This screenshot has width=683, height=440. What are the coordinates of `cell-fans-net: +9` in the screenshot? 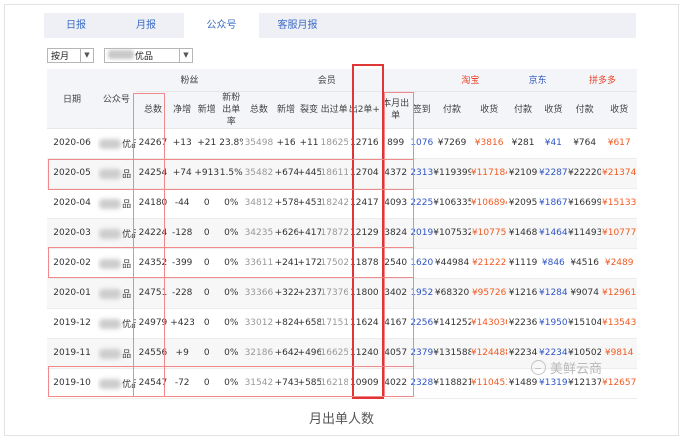 It's located at (182, 353).